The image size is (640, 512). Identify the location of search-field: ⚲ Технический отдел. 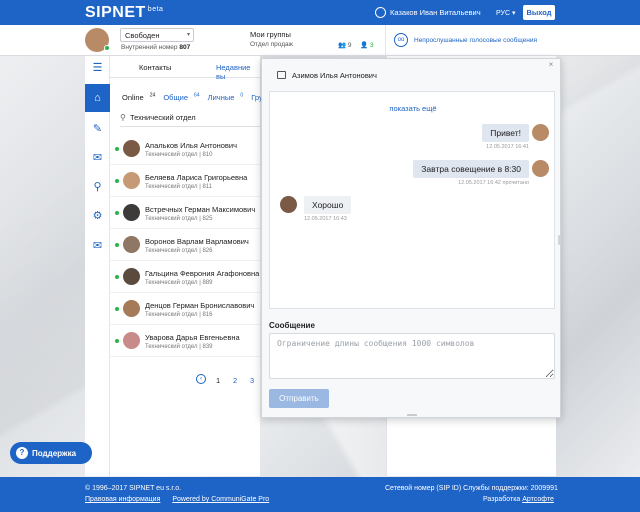
(195, 120).